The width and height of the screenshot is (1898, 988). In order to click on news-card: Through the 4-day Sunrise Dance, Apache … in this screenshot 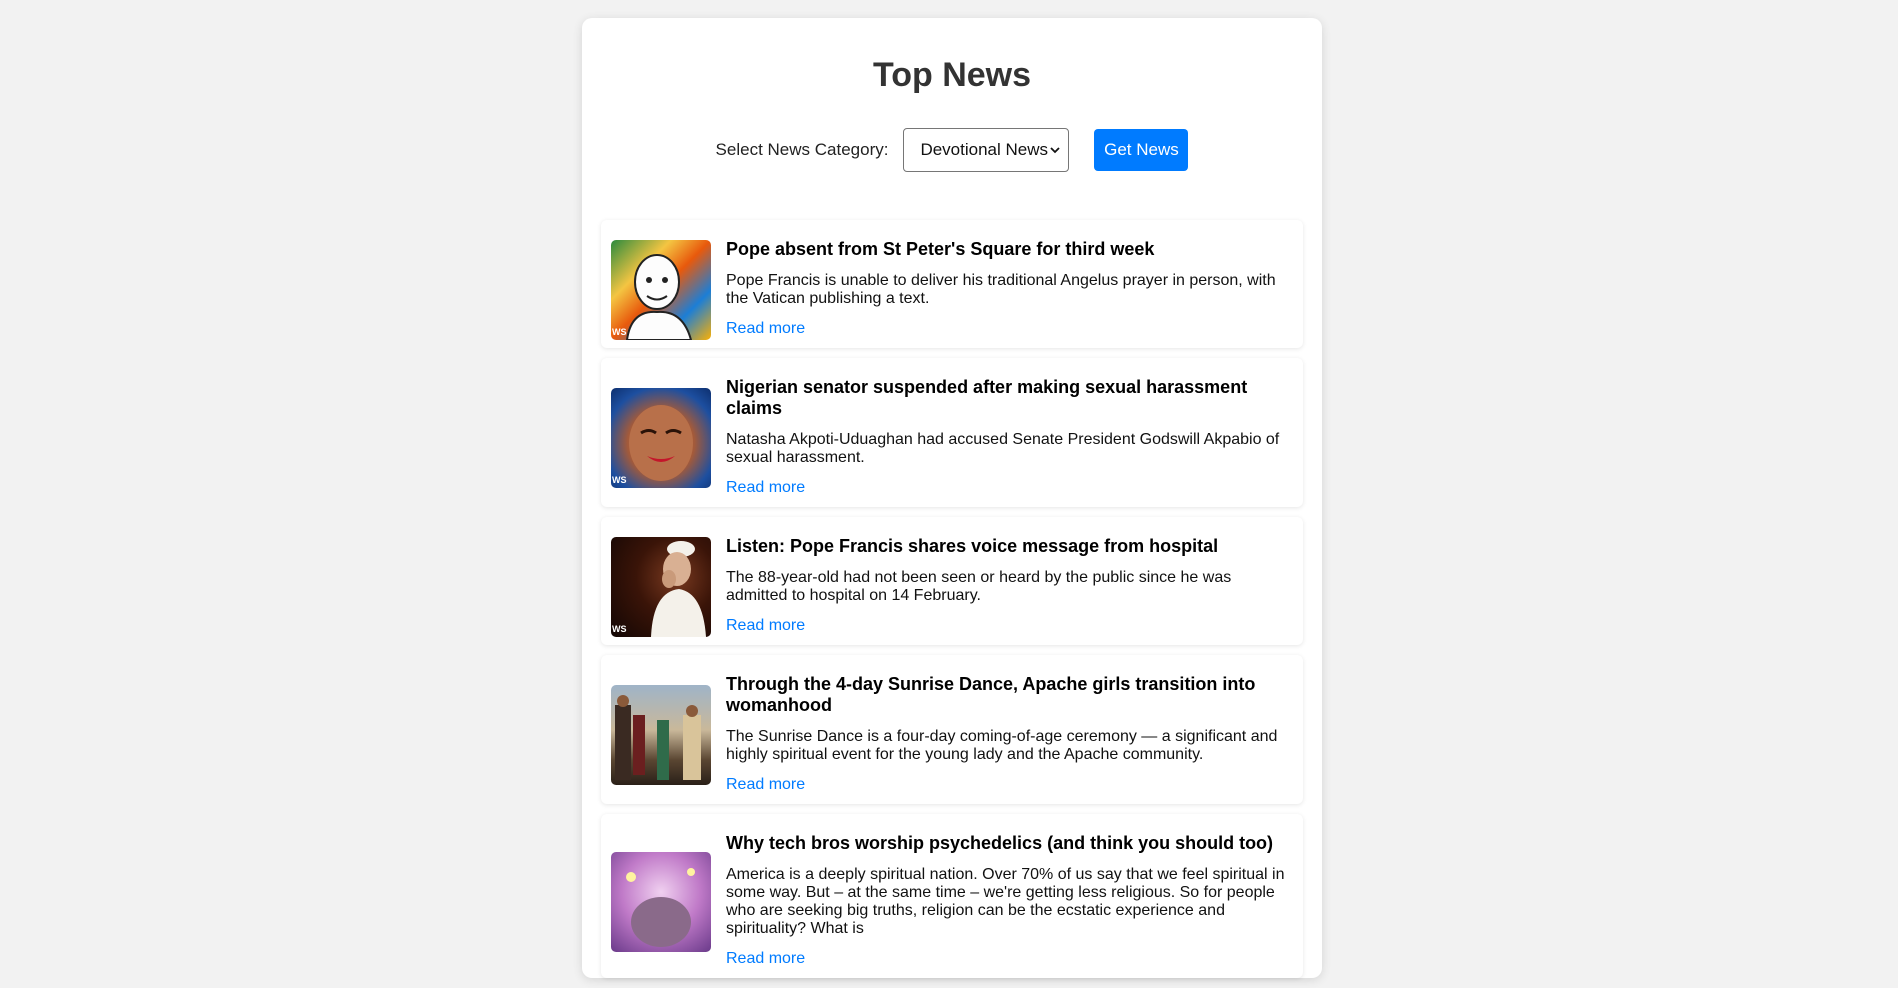, I will do `click(952, 729)`.